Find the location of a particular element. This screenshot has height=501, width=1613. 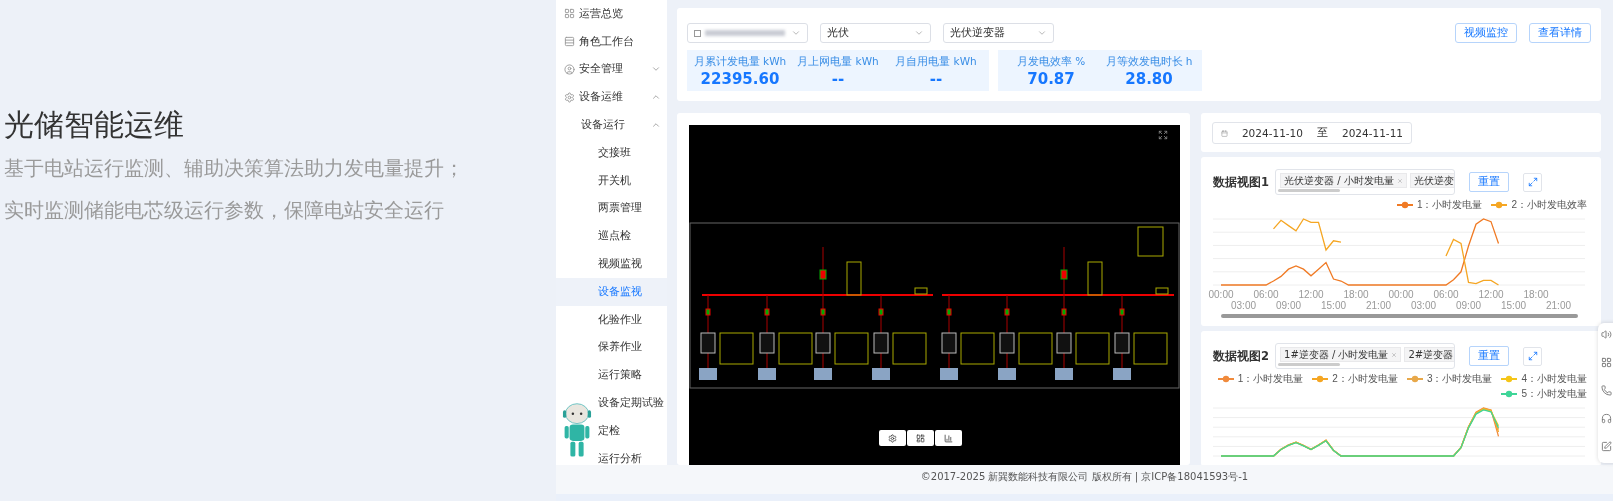

series-select: 光伏逆变器 / 小时发电量 光伏逆变 is located at coordinates (1365, 182).